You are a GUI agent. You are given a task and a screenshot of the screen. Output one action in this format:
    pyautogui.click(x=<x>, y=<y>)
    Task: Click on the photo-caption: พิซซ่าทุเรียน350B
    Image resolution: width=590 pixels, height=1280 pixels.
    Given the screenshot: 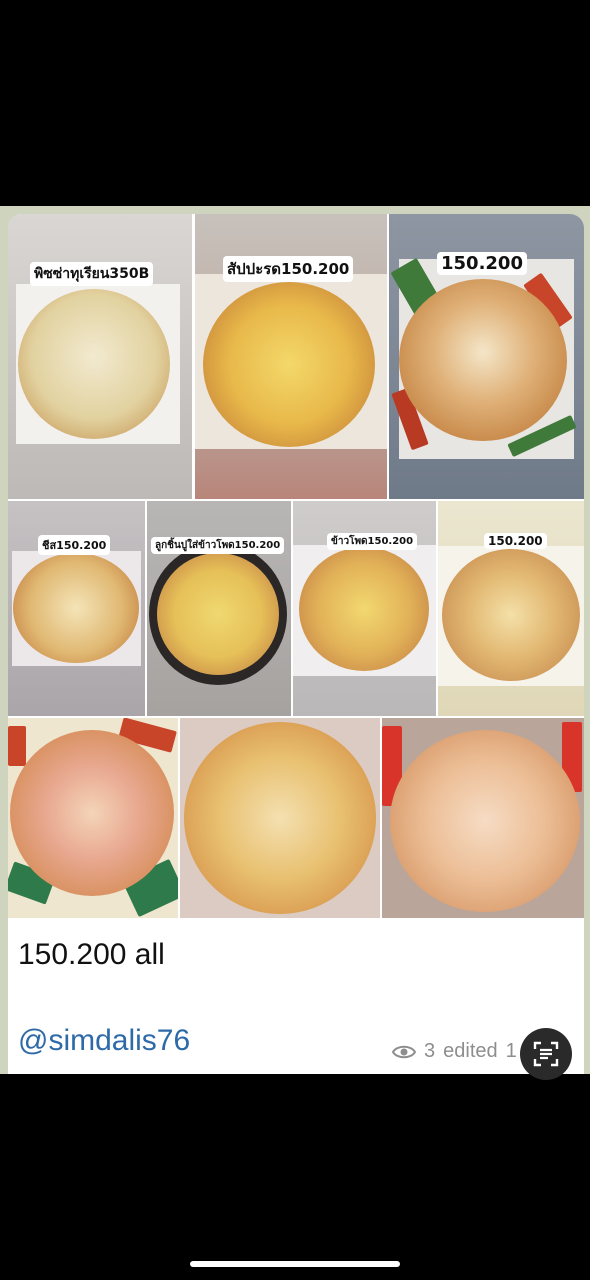 What is the action you would take?
    pyautogui.click(x=92, y=274)
    